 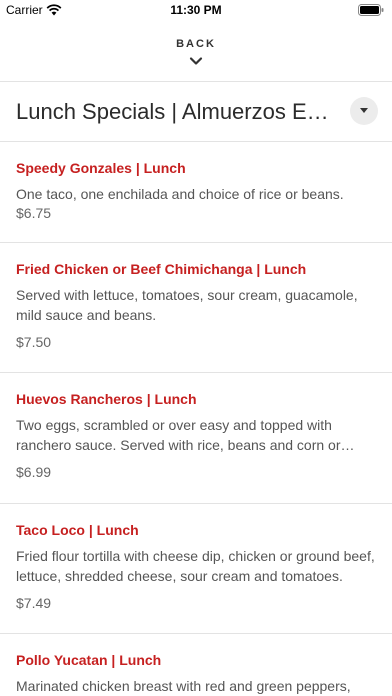 What do you see at coordinates (34, 603) in the screenshot?
I see `menu-item-price: $7.49` at bounding box center [34, 603].